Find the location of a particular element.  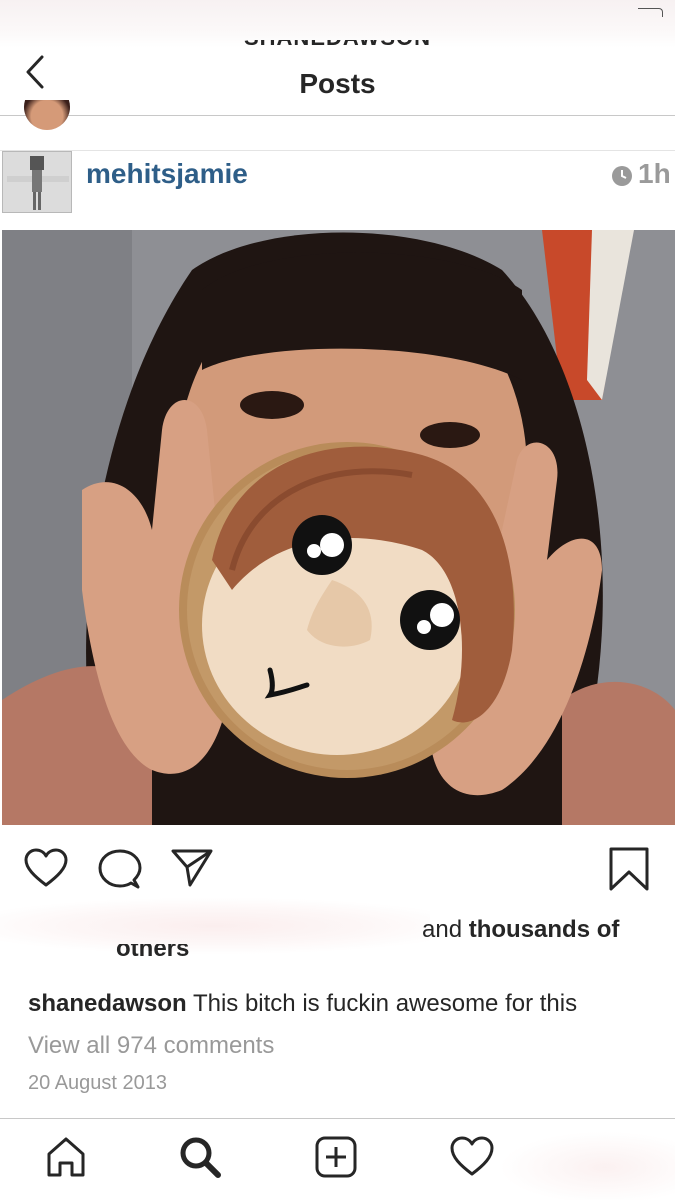

nav-activity-button is located at coordinates (472, 1157).